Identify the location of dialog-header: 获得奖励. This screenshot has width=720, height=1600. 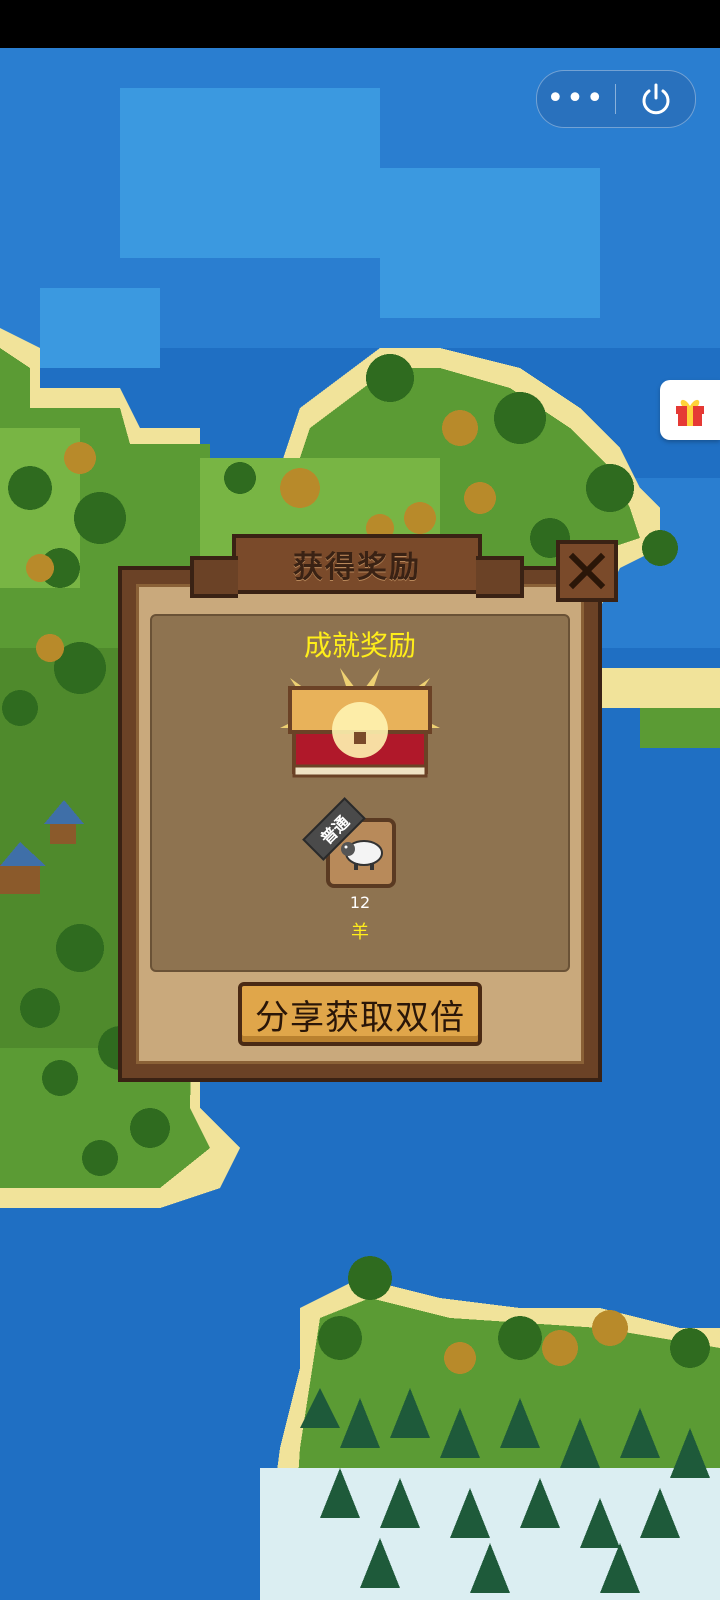
(357, 566).